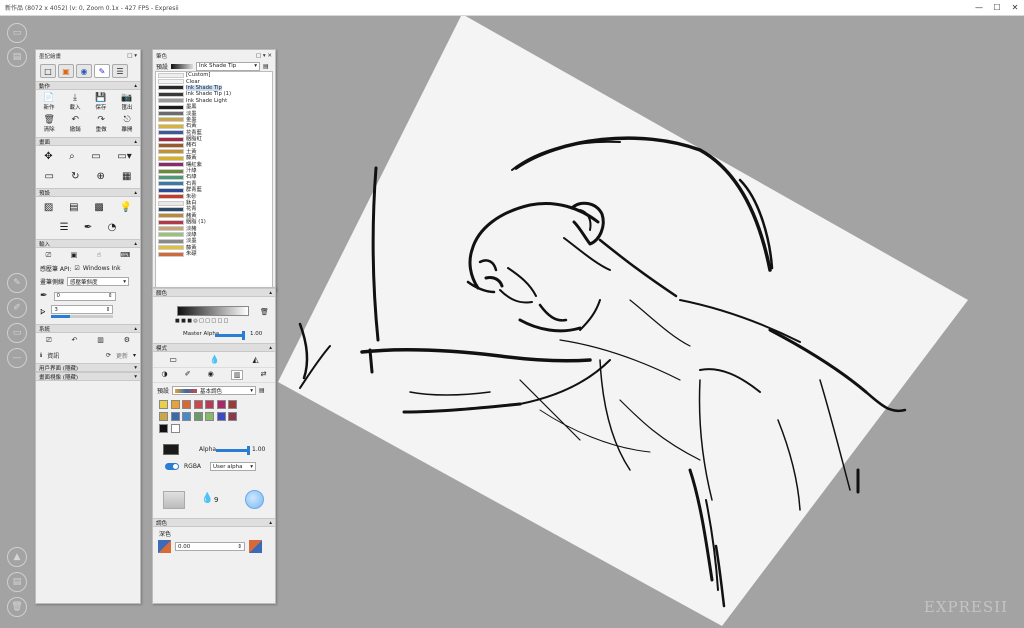 This screenshot has height=628, width=1024. What do you see at coordinates (88, 367) in the screenshot?
I see `ui-section-header: 用戶界面 (隱藏) ▾` at bounding box center [88, 367].